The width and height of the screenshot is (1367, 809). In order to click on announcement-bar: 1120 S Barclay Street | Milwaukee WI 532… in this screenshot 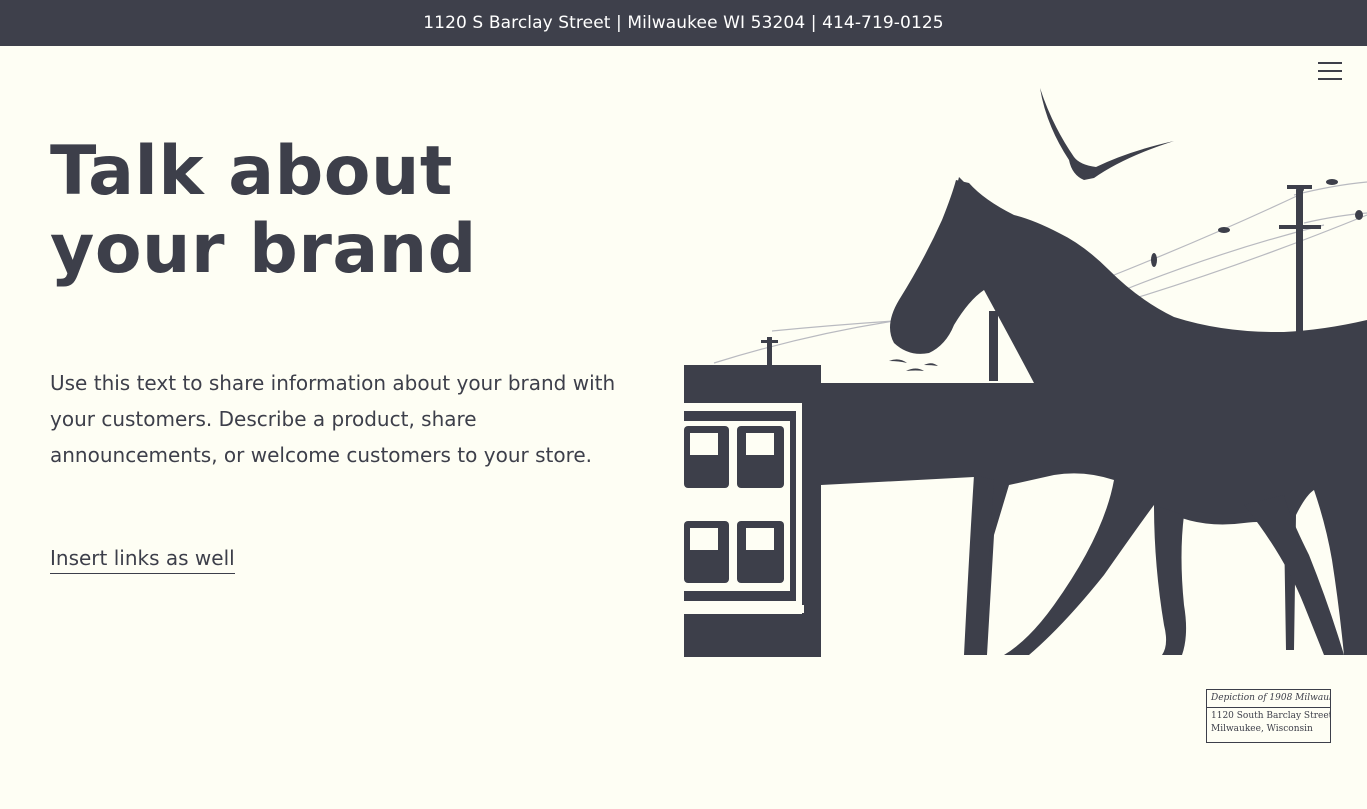, I will do `click(683, 23)`.